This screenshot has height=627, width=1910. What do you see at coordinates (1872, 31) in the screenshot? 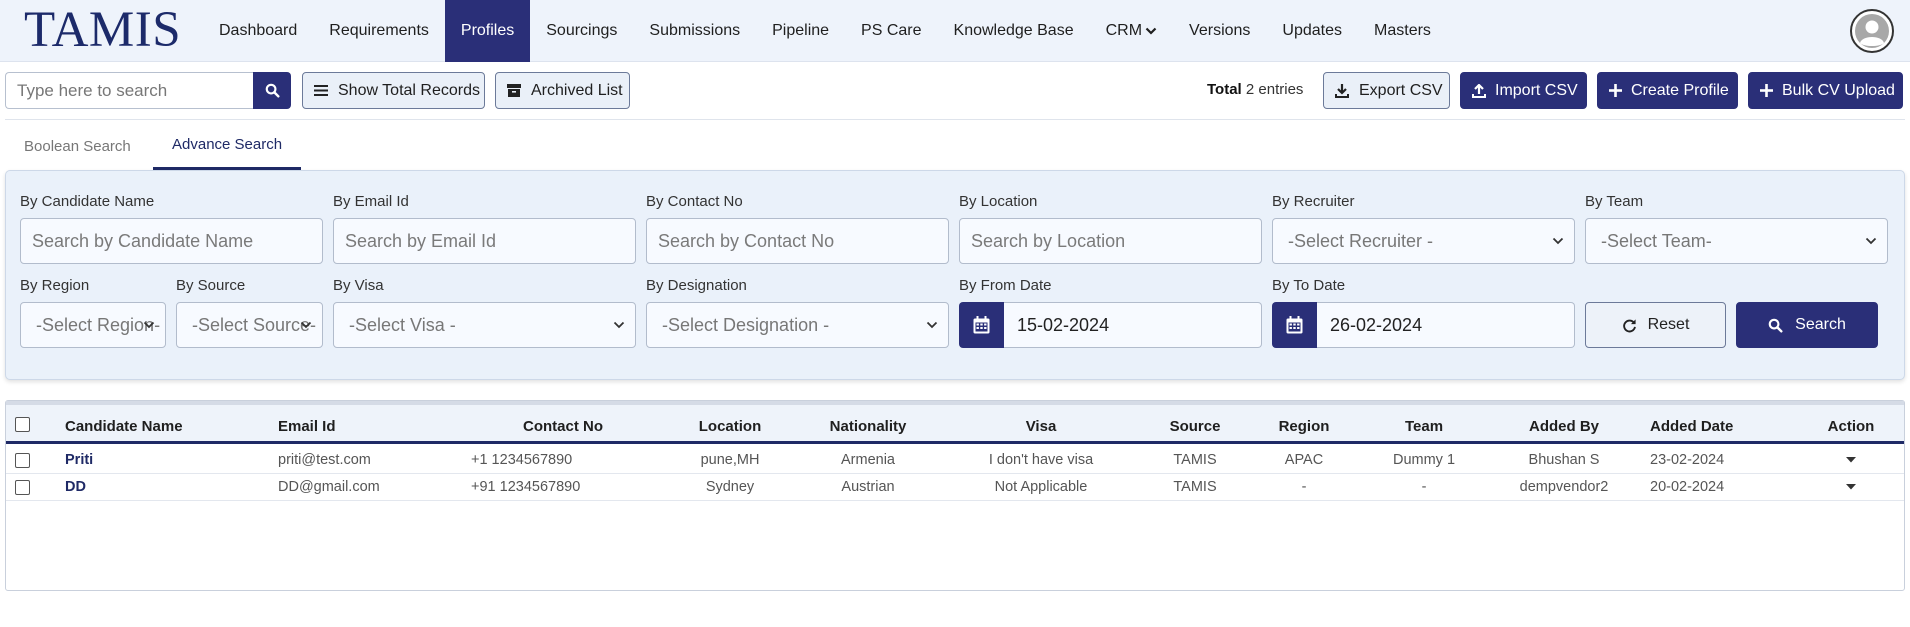
I see `user-avatar` at bounding box center [1872, 31].